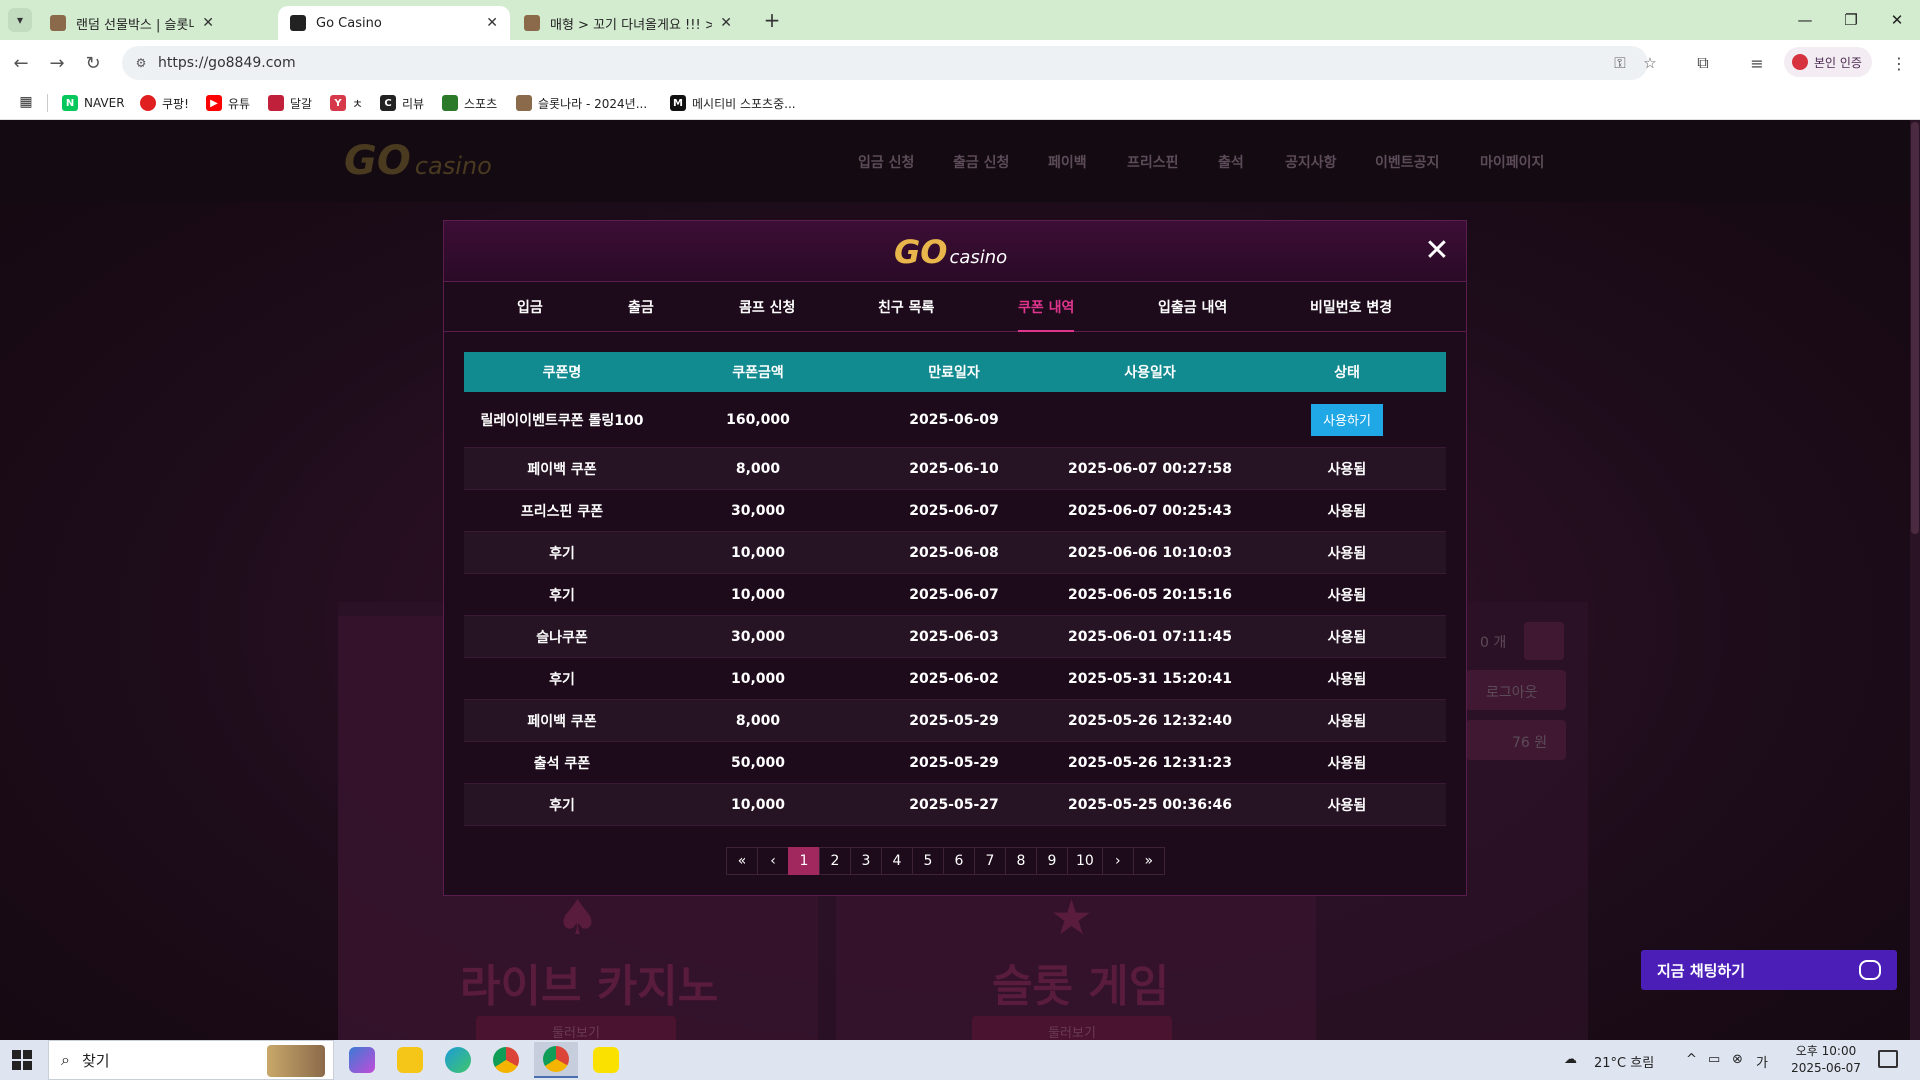 This screenshot has height=1080, width=1920. Describe the element at coordinates (1769, 970) in the screenshot. I see `live-chat-button: 지금 채팅하기` at that location.